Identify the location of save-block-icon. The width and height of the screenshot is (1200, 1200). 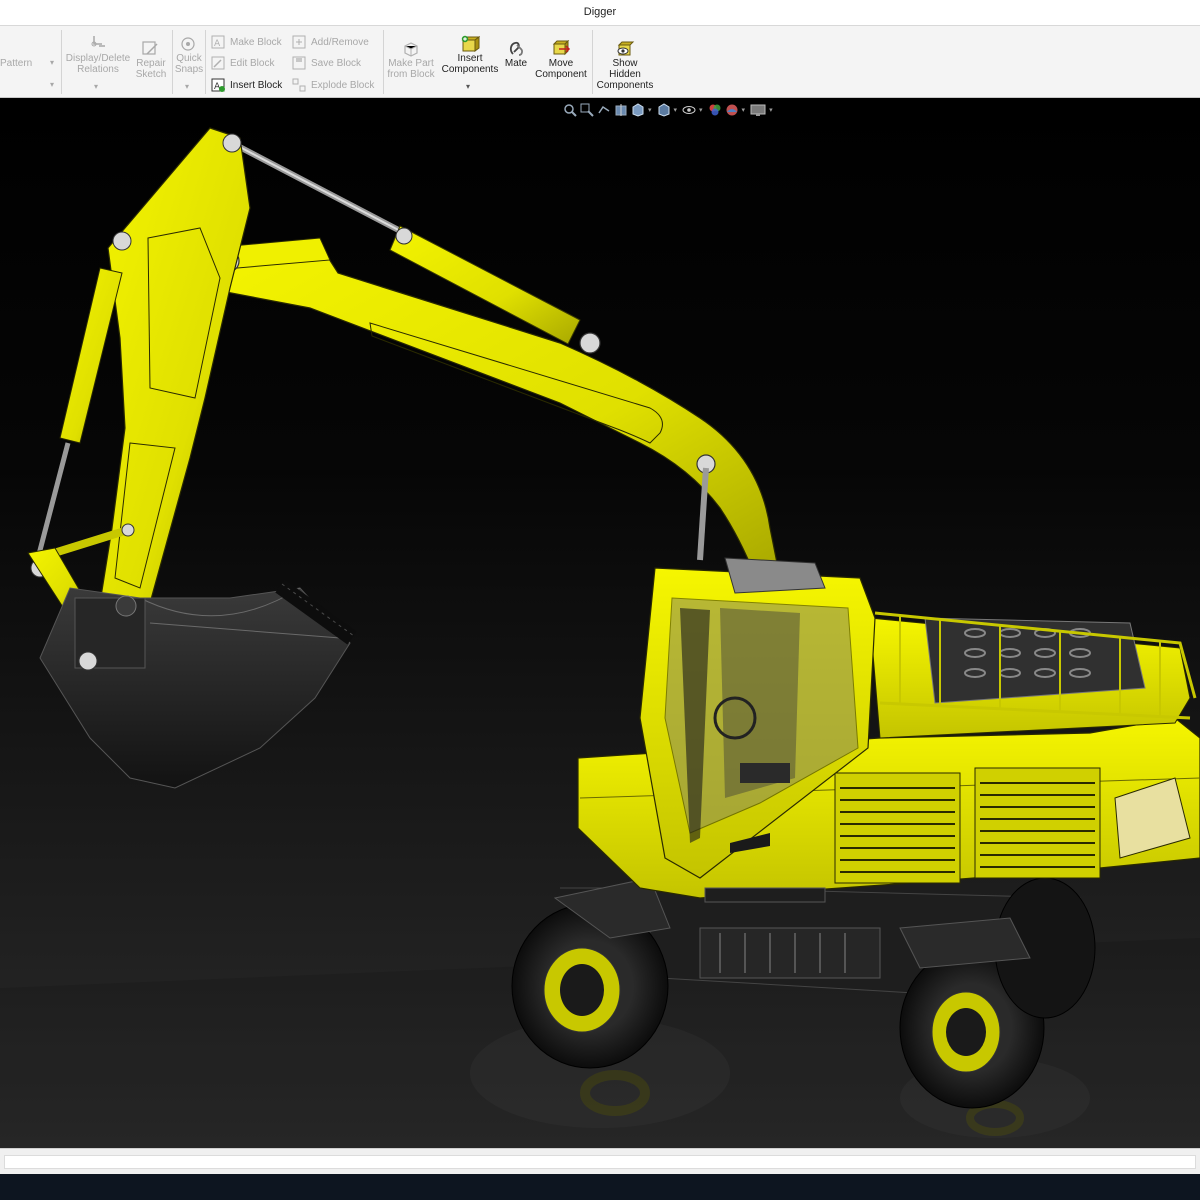
(299, 63).